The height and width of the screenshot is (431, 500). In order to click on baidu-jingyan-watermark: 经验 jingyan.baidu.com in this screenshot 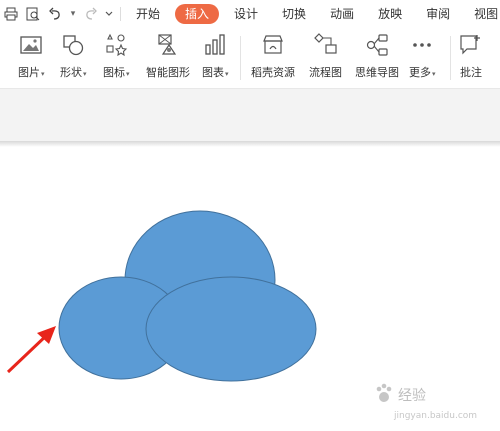, I will do `click(426, 402)`.